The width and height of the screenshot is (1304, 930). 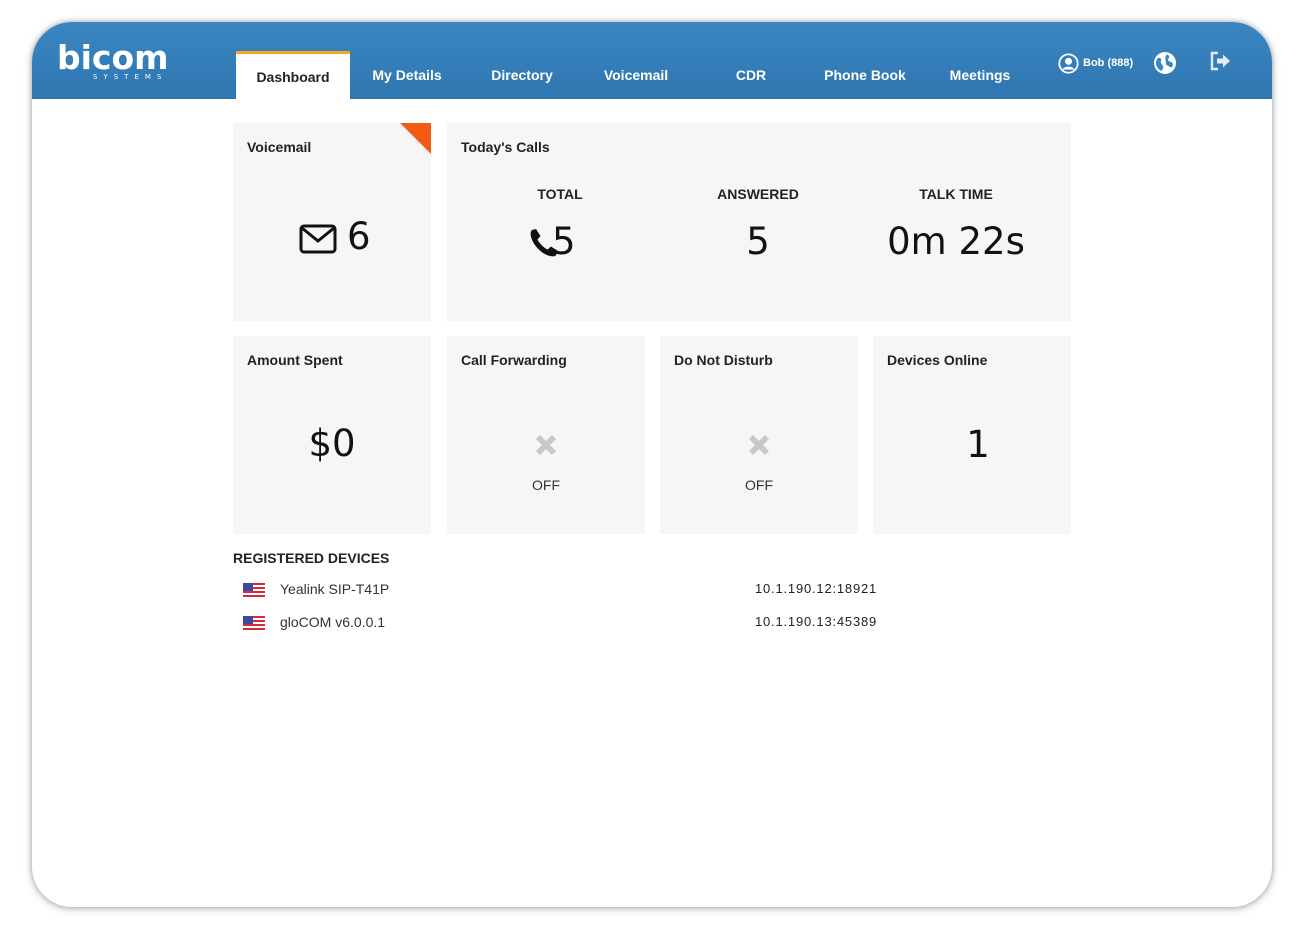 I want to click on voicemail-count: 6, so click(x=359, y=236).